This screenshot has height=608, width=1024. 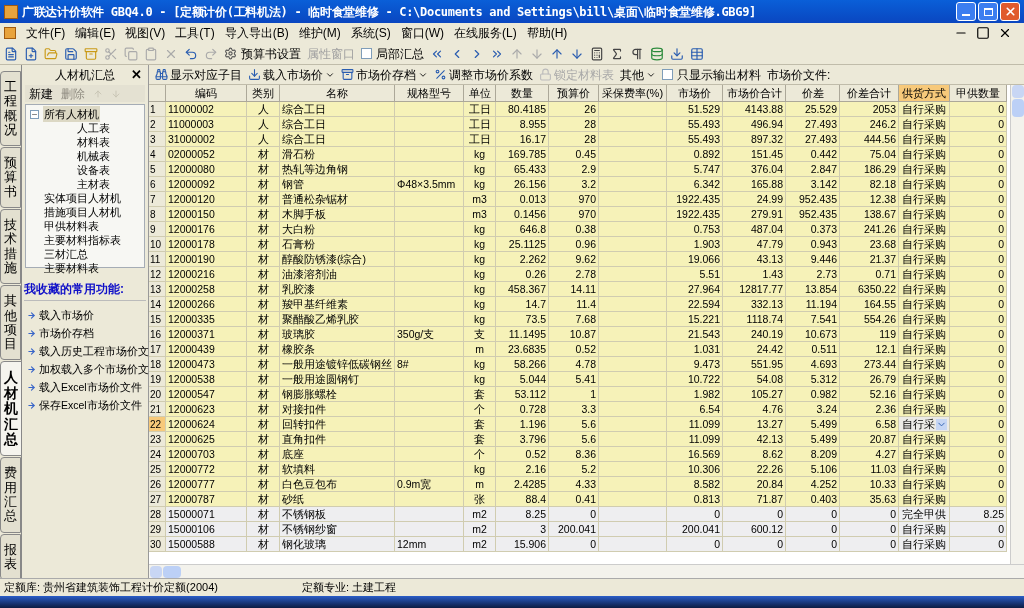 I want to click on template-icon, so click(x=31, y=53).